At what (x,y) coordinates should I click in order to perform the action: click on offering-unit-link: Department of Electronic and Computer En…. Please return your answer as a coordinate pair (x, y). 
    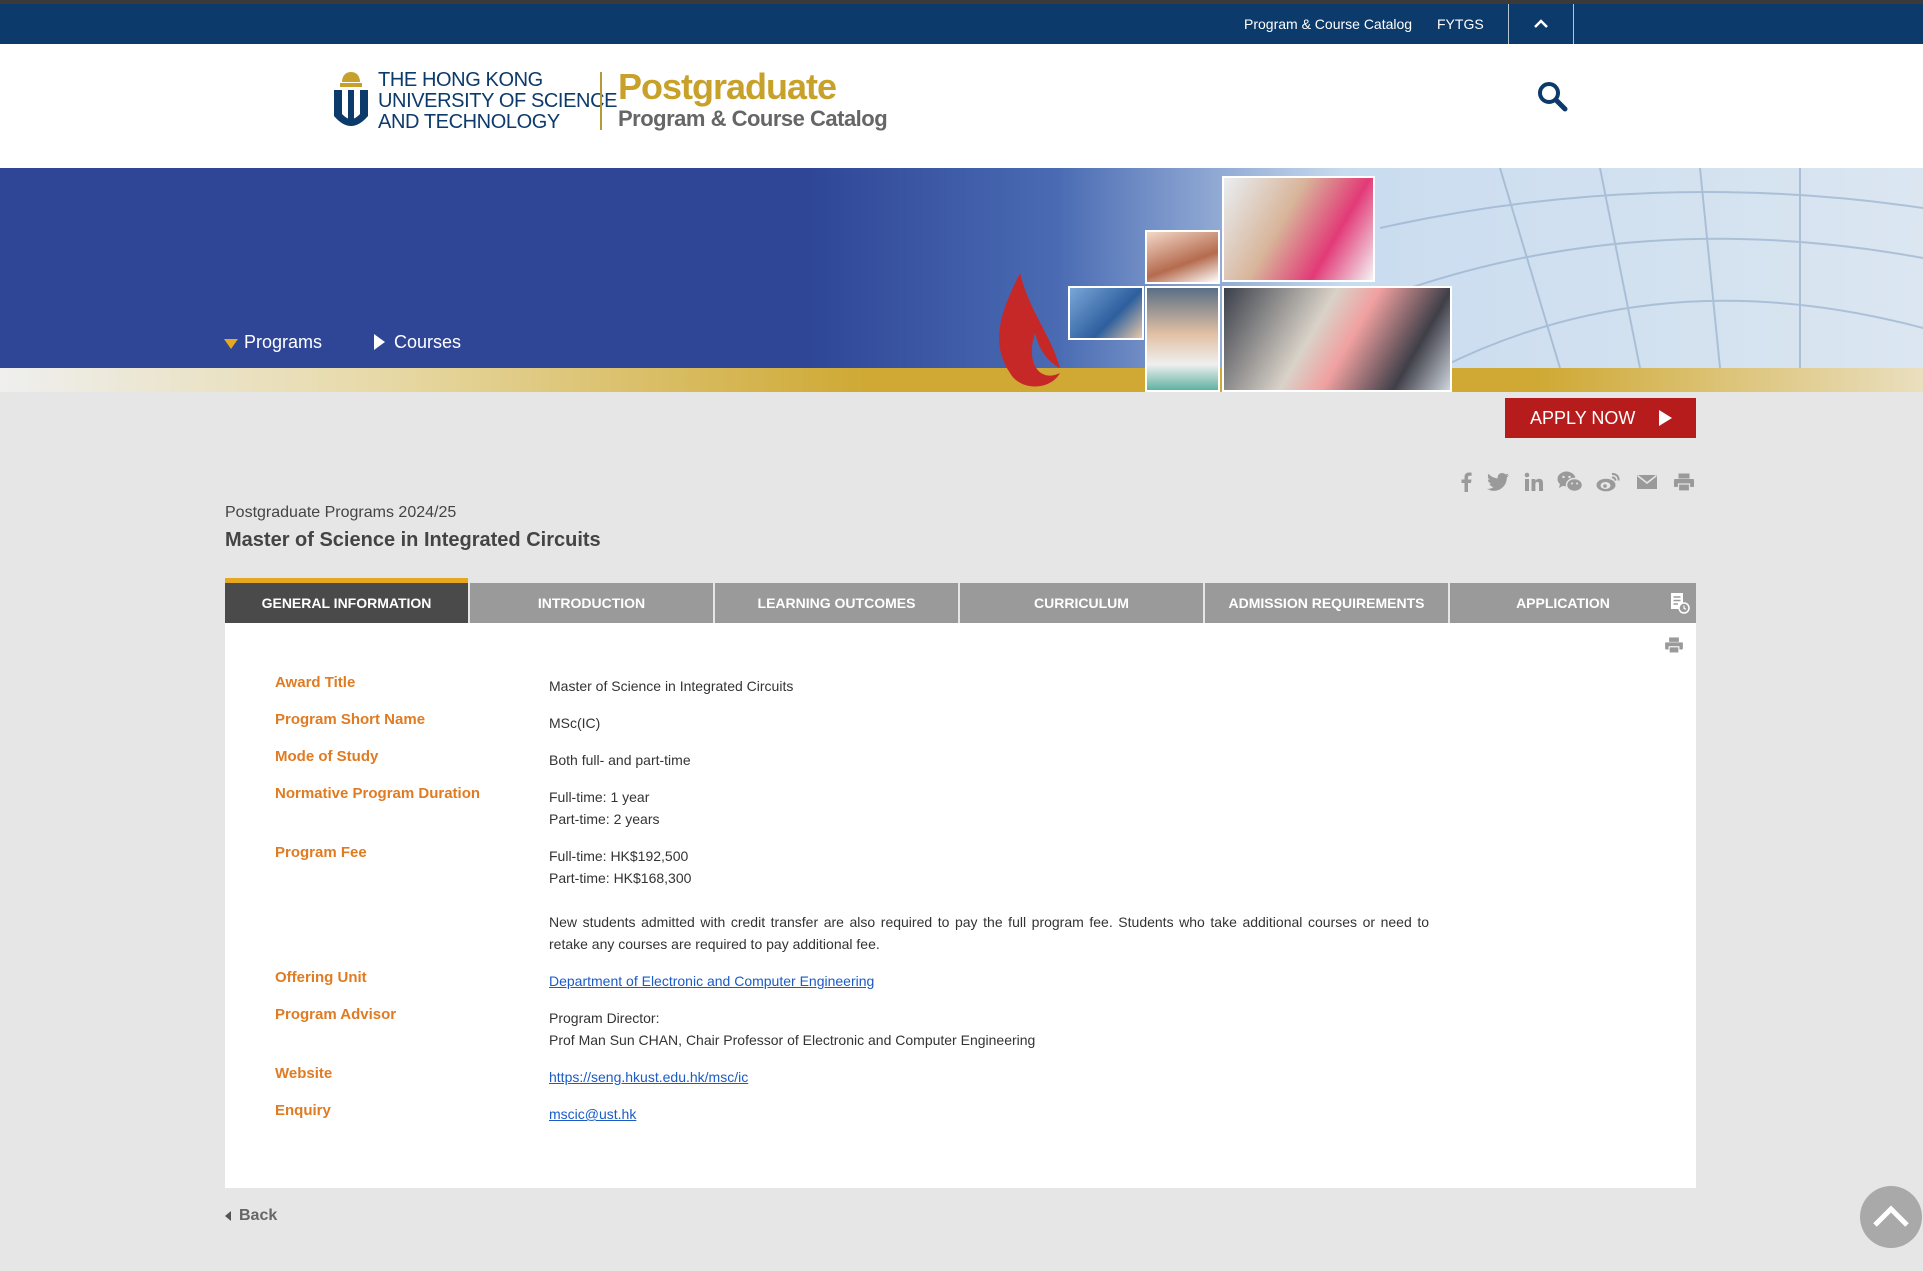
    Looking at the image, I should click on (711, 981).